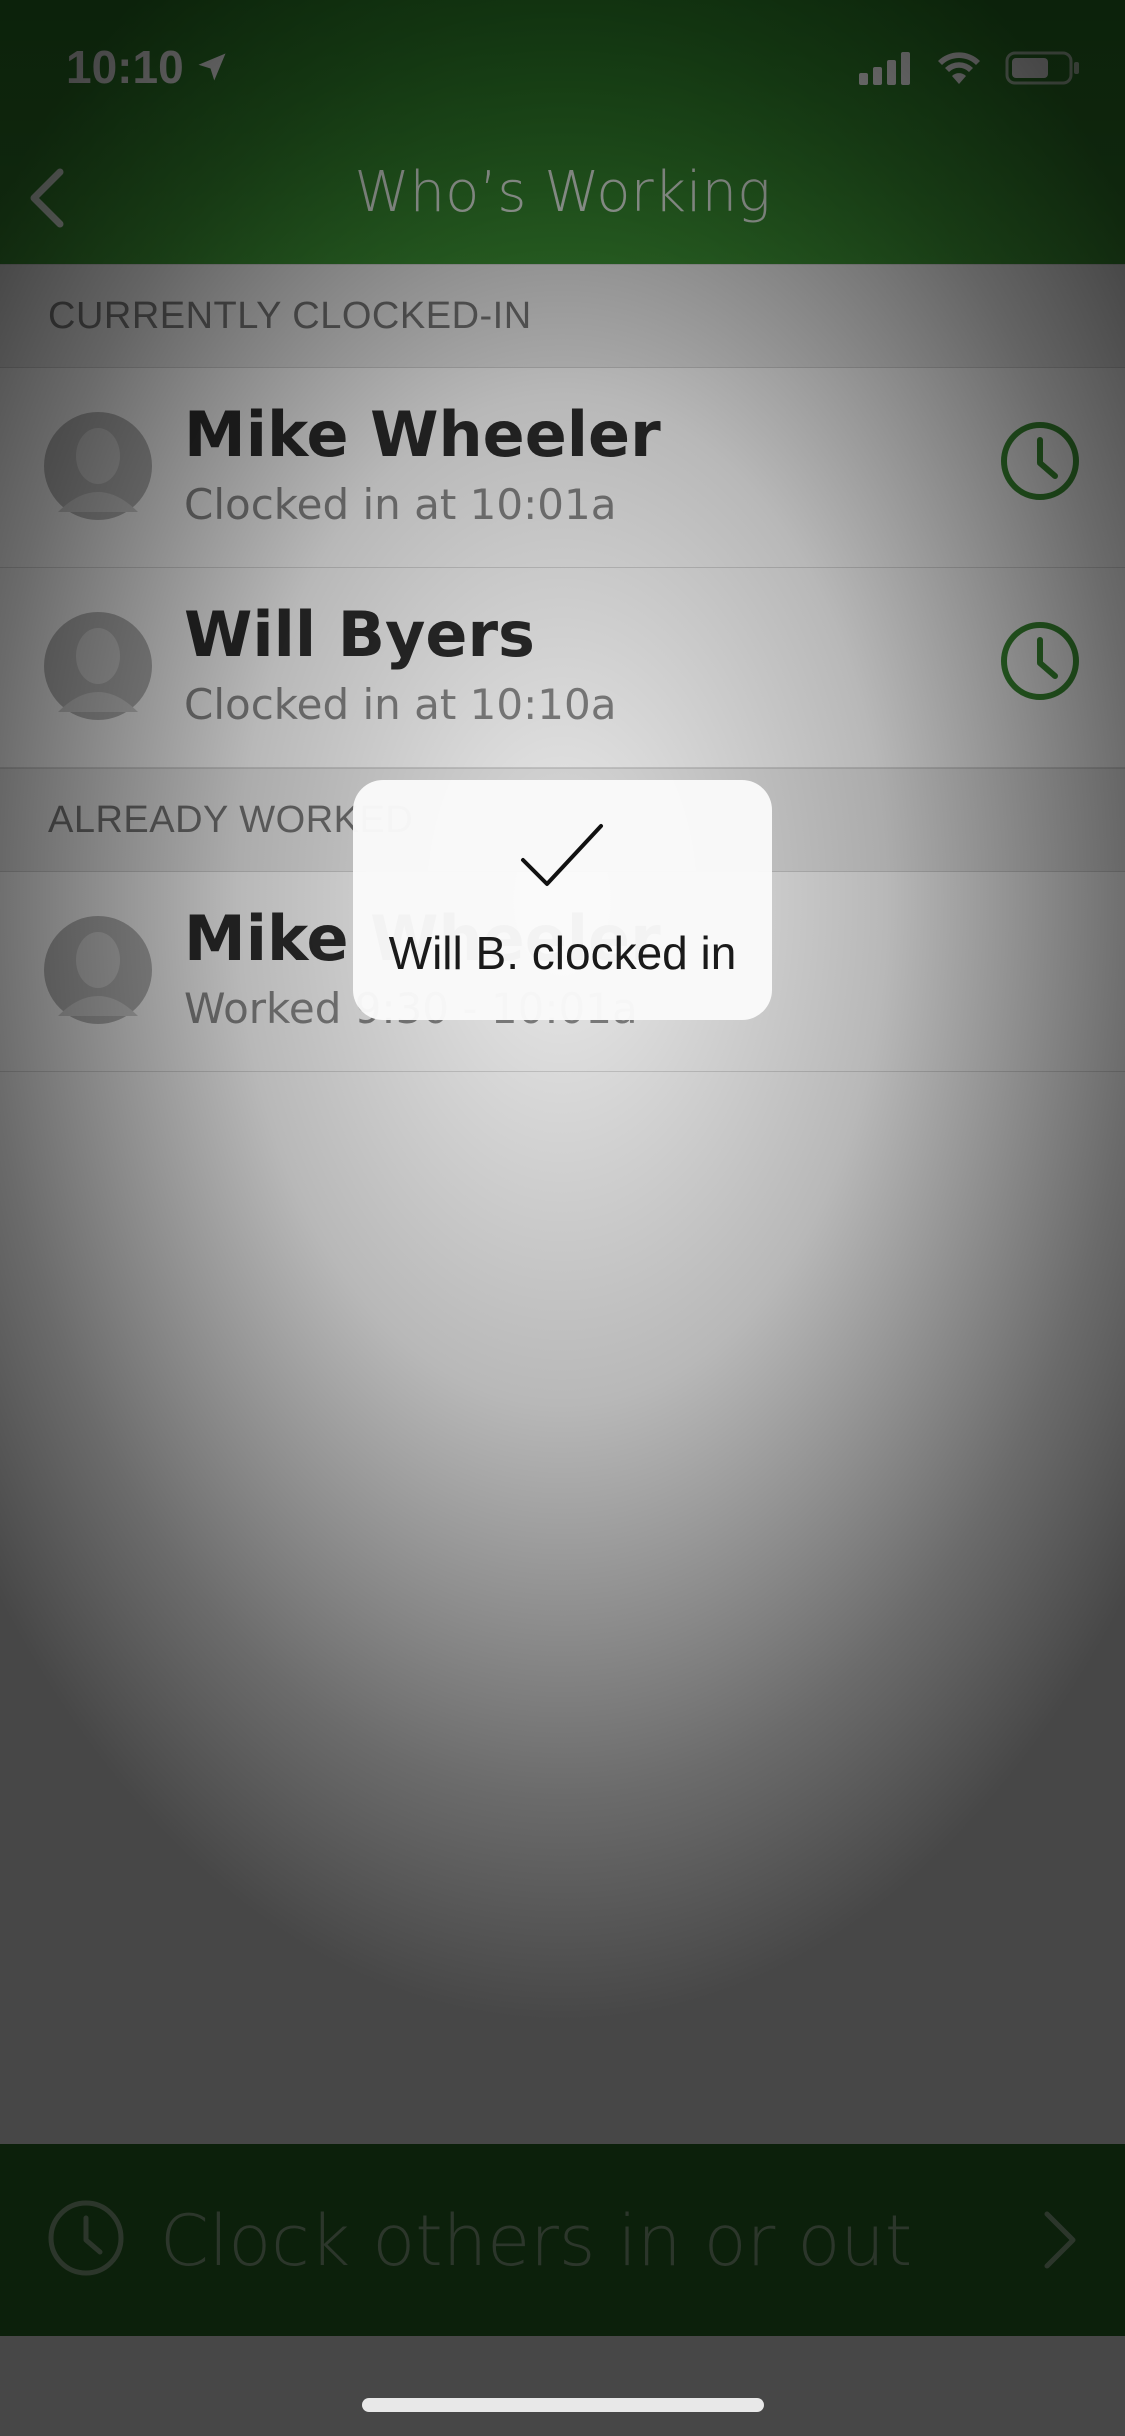 This screenshot has width=1125, height=2436. What do you see at coordinates (563, 2405) in the screenshot?
I see `home-indicator` at bounding box center [563, 2405].